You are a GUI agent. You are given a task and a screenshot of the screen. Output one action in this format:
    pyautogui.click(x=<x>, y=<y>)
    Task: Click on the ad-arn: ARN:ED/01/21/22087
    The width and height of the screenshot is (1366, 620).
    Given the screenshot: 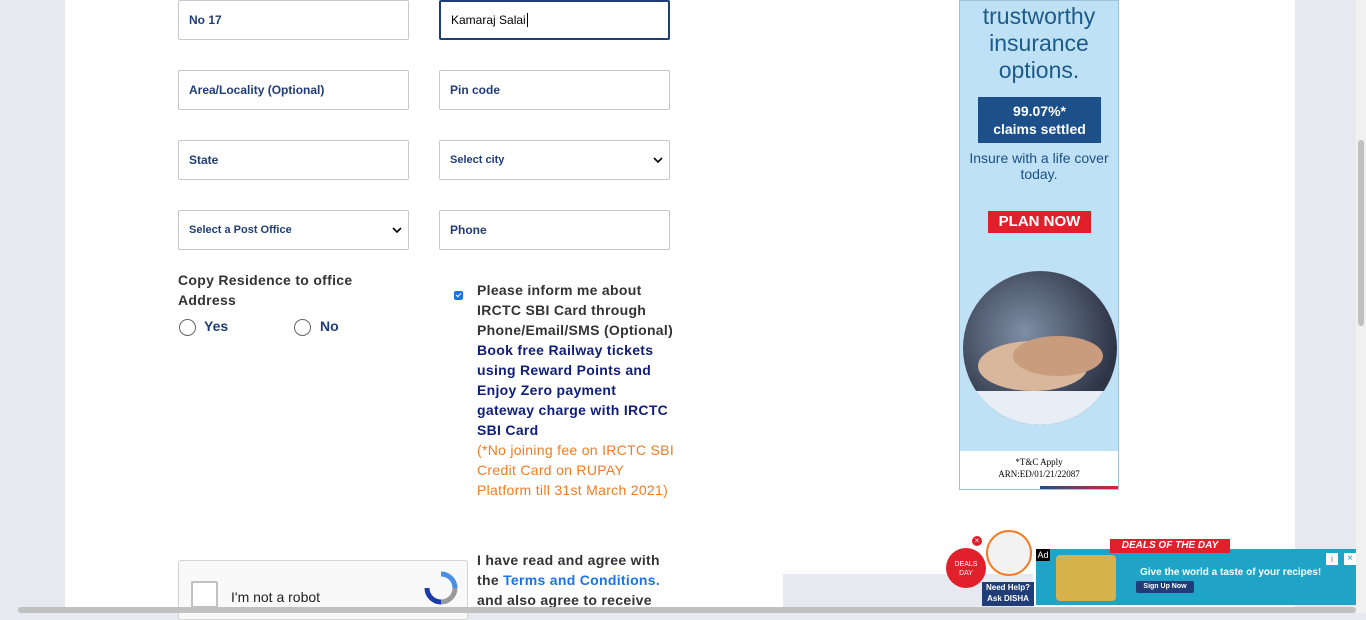 What is the action you would take?
    pyautogui.click(x=1039, y=474)
    